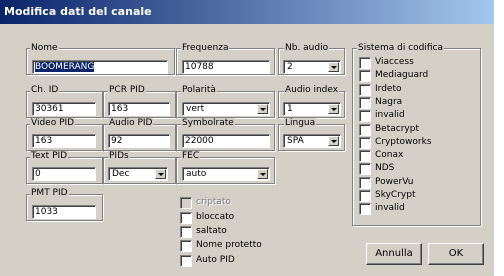 The height and width of the screenshot is (276, 504). Describe the element at coordinates (205, 48) in the screenshot. I see `label-frequenza: Frequenza` at that location.